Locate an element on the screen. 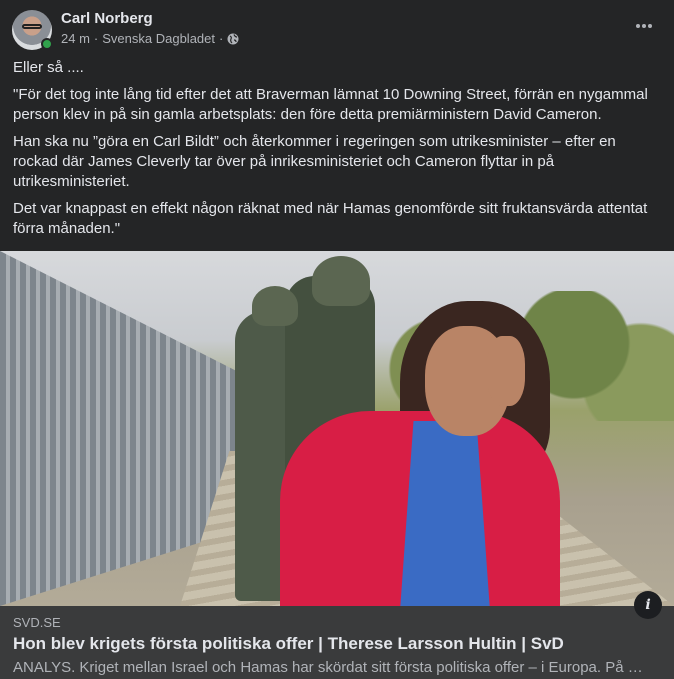 The image size is (674, 679). post-meta: 24 m · Svenska Dagbladet · is located at coordinates (150, 38).